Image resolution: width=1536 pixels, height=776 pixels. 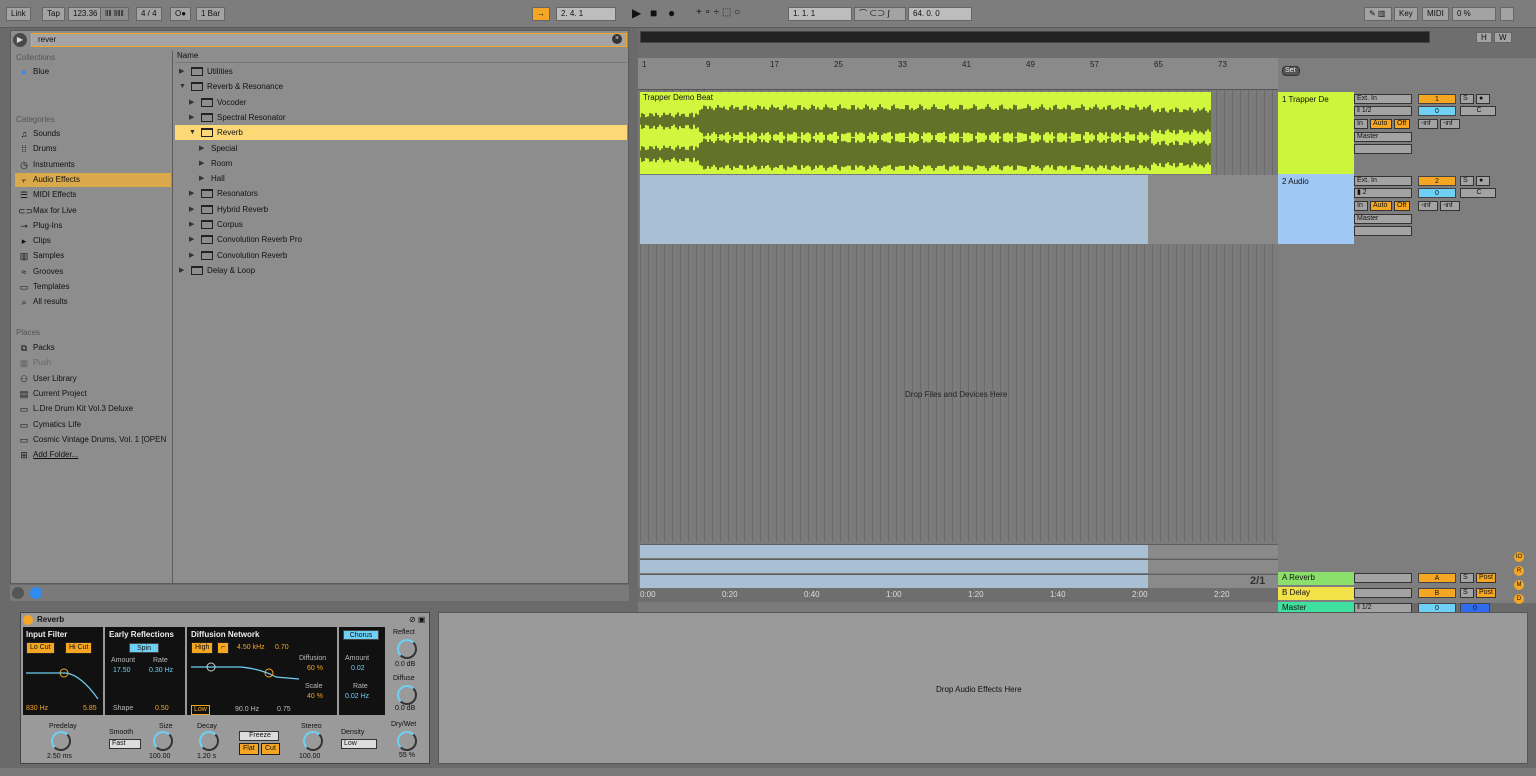 What do you see at coordinates (1361, 124) in the screenshot?
I see `monitor-in-button: In` at bounding box center [1361, 124].